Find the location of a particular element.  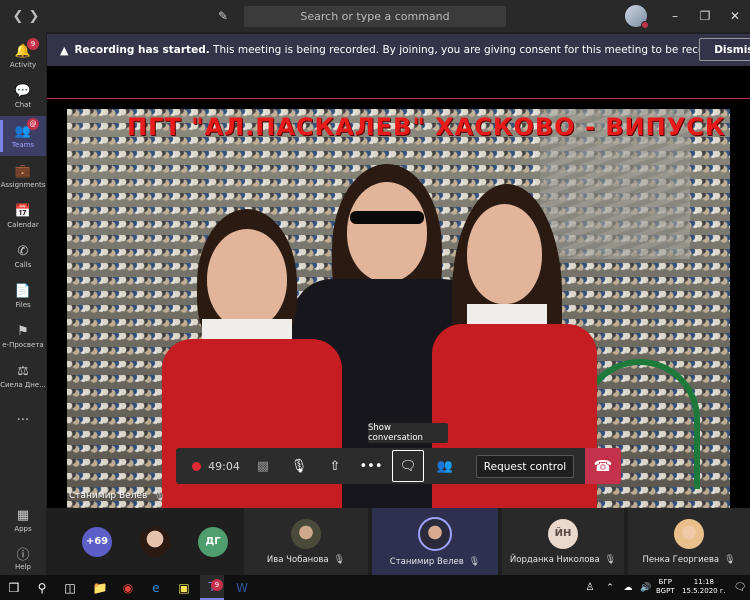

help-icon: ⓘ is located at coordinates (23, 555).